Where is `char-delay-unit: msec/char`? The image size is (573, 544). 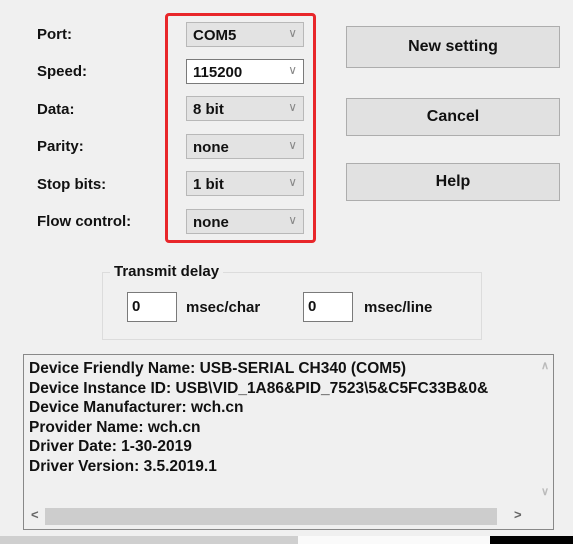 char-delay-unit: msec/char is located at coordinates (223, 307).